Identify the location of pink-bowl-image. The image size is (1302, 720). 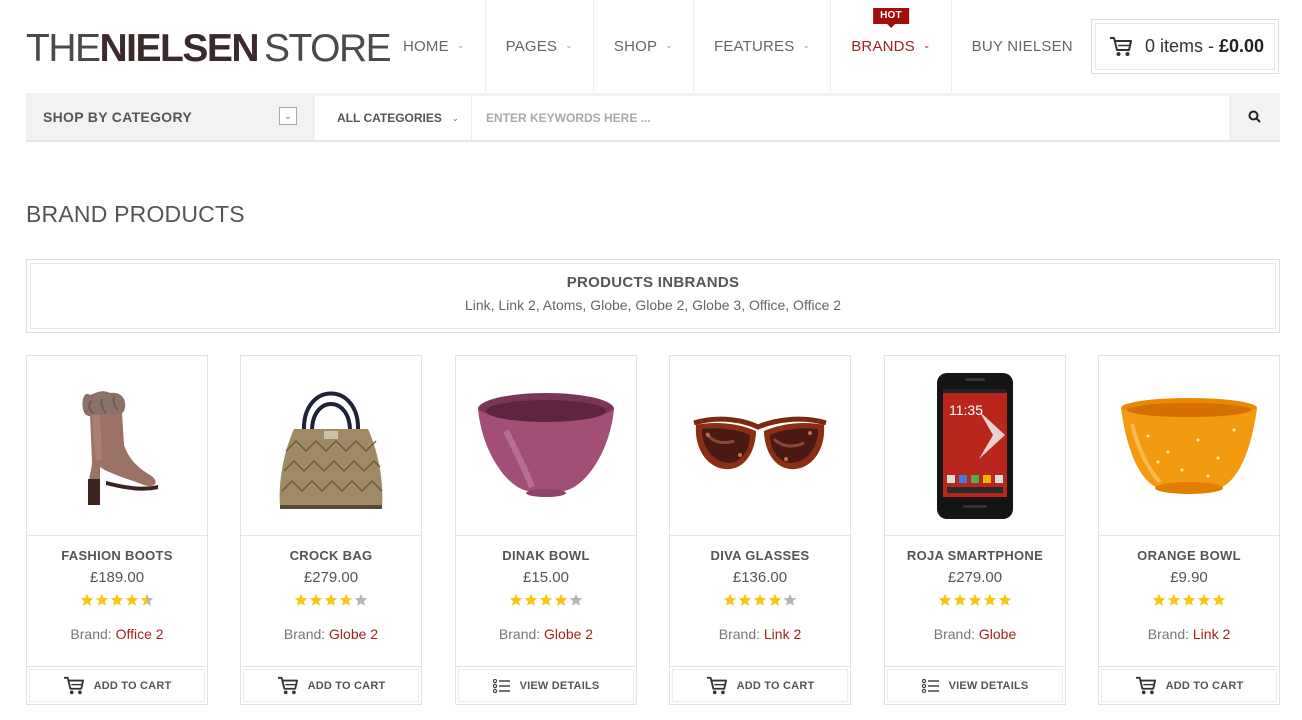
(546, 444).